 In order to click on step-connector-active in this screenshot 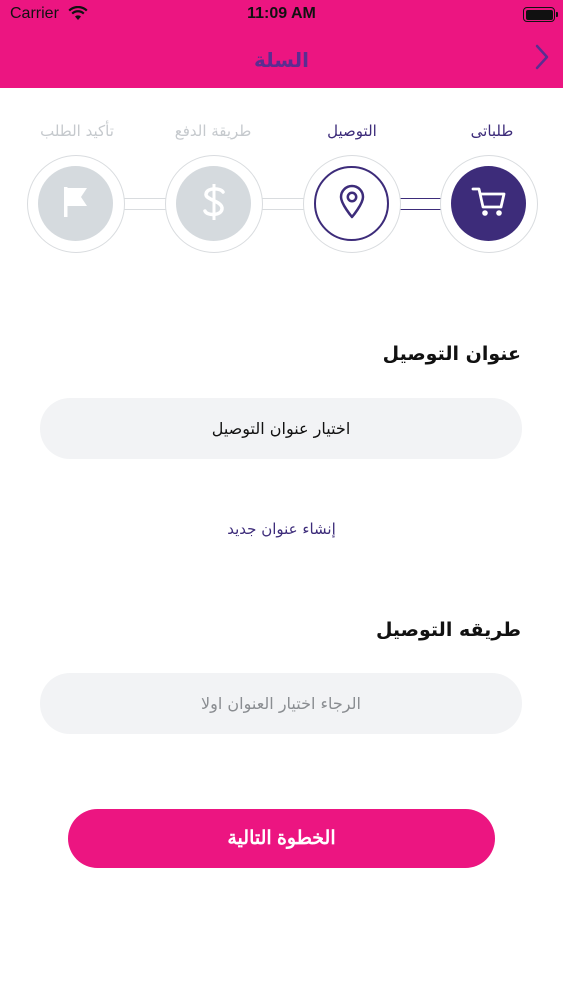, I will do `click(420, 204)`.